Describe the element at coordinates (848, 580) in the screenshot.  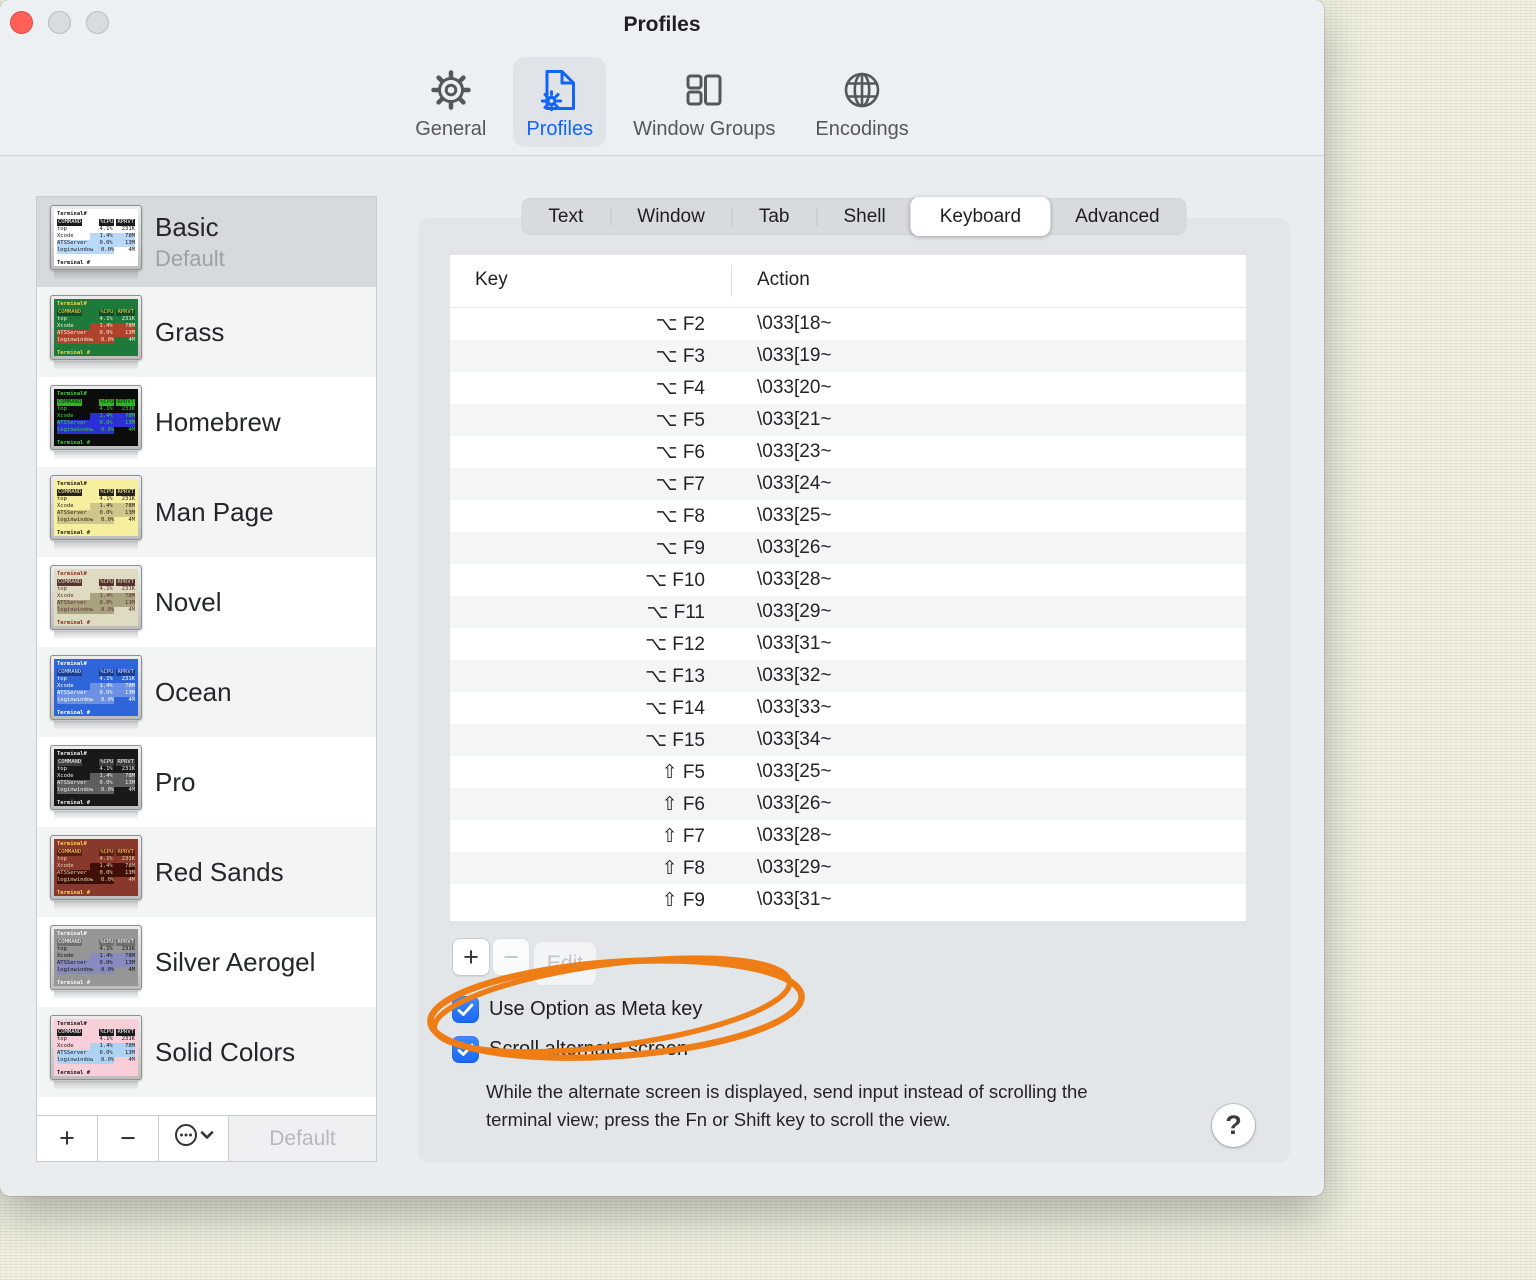
I see `table-row: ⌥ F10 \033[28~` at that location.